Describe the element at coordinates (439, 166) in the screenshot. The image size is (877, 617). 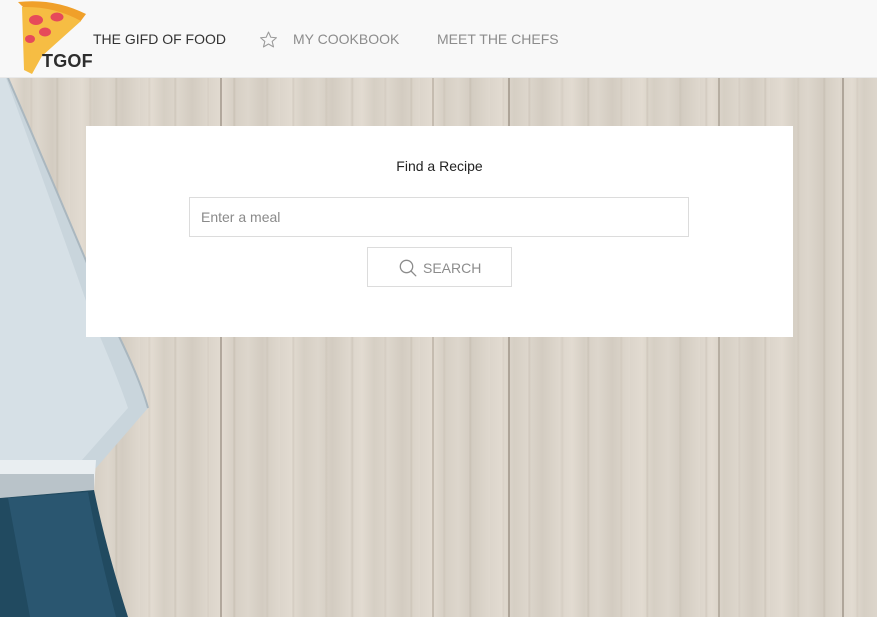
I see `card-title: Find a Recipe` at that location.